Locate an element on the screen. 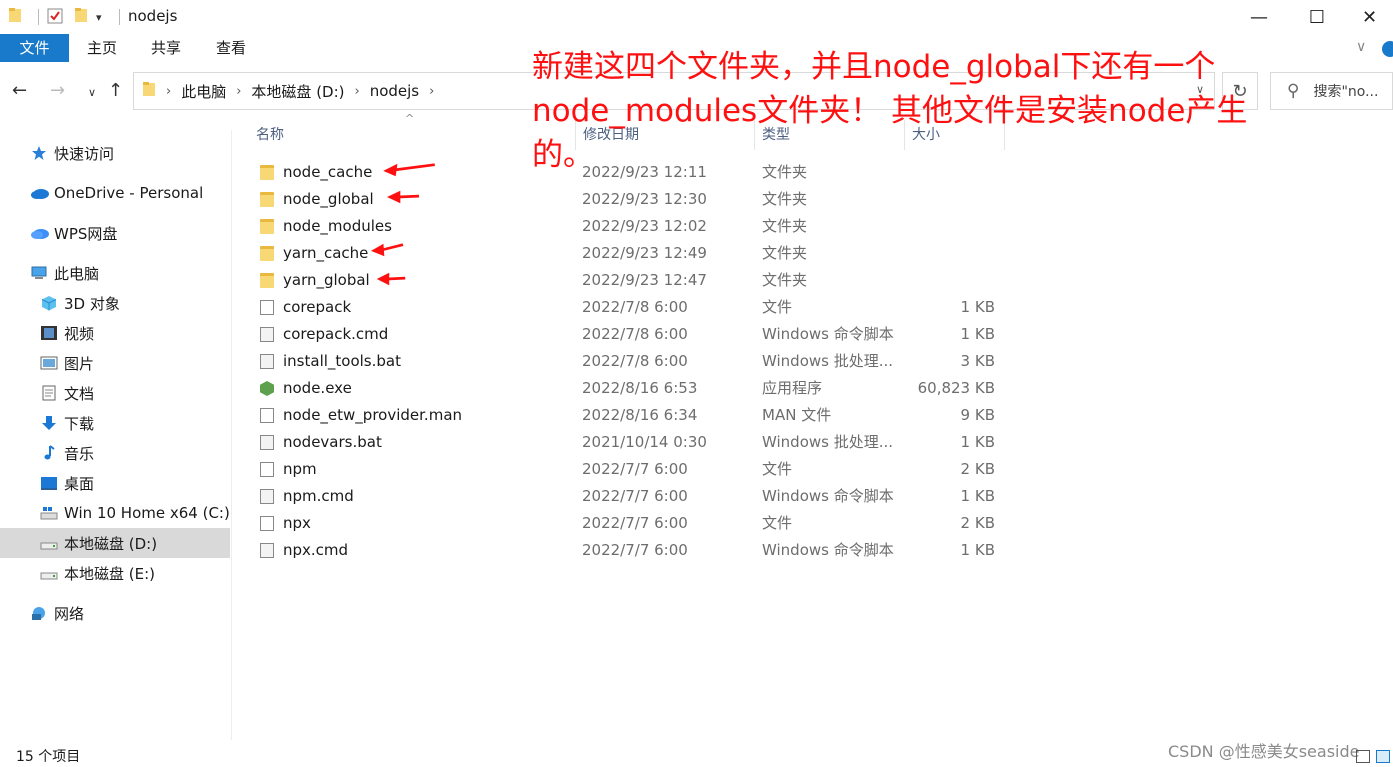  search-icon: ⚲ is located at coordinates (1293, 91).